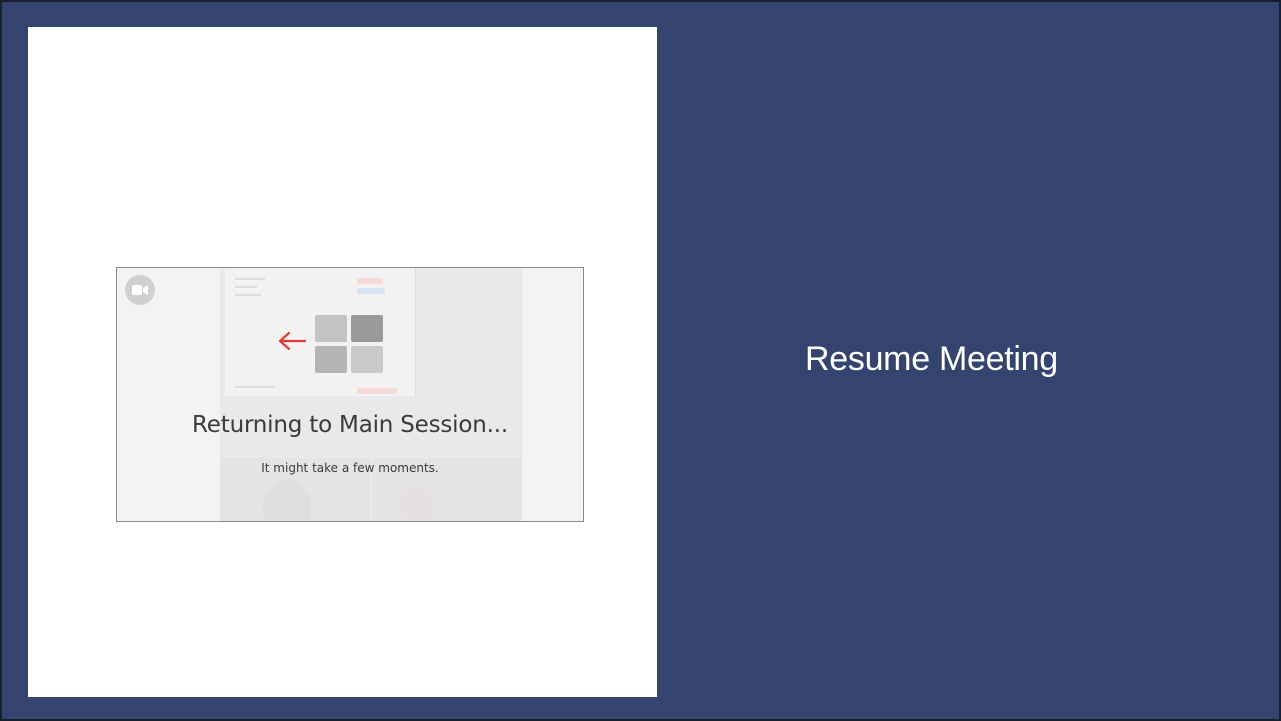  What do you see at coordinates (140, 290) in the screenshot?
I see `video-camera-icon` at bounding box center [140, 290].